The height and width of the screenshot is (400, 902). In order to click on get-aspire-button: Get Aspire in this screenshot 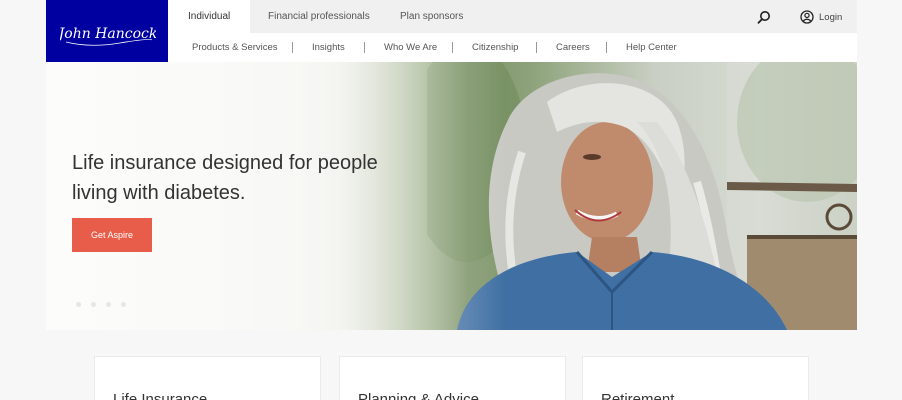, I will do `click(112, 235)`.